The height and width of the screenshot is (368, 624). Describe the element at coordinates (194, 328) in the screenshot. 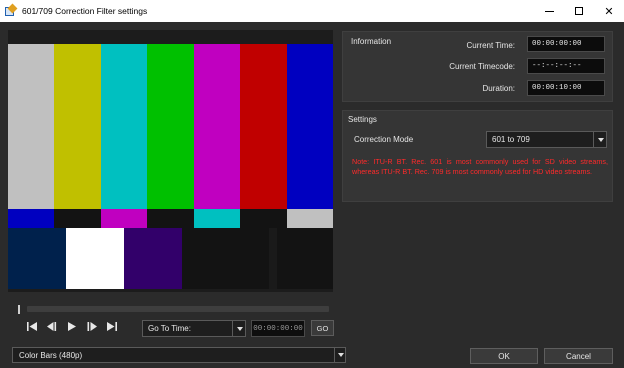

I see `go-to-time-select: Go To Time:` at that location.